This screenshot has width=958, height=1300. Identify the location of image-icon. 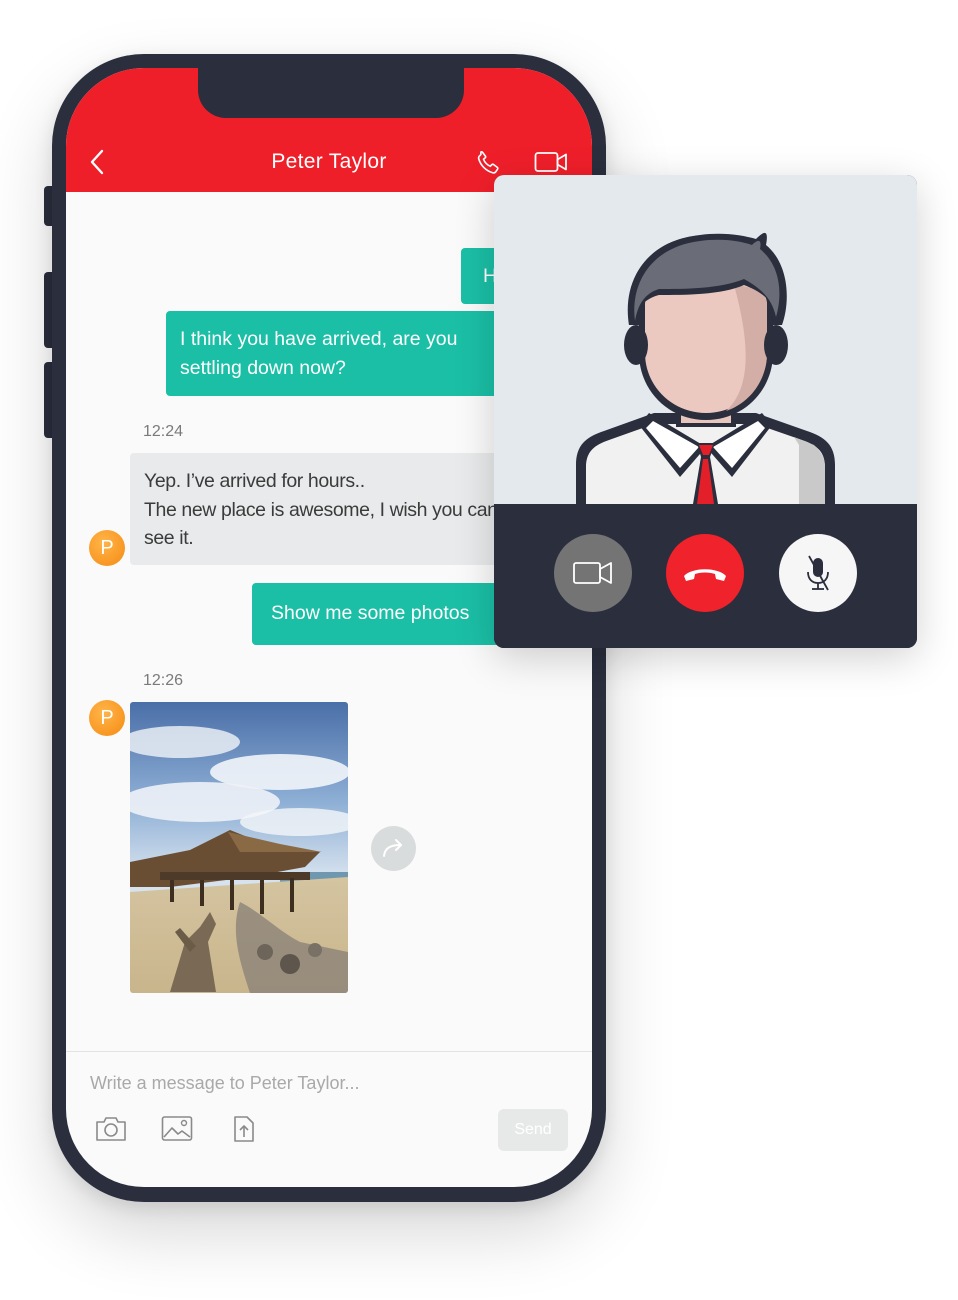
(177, 1128).